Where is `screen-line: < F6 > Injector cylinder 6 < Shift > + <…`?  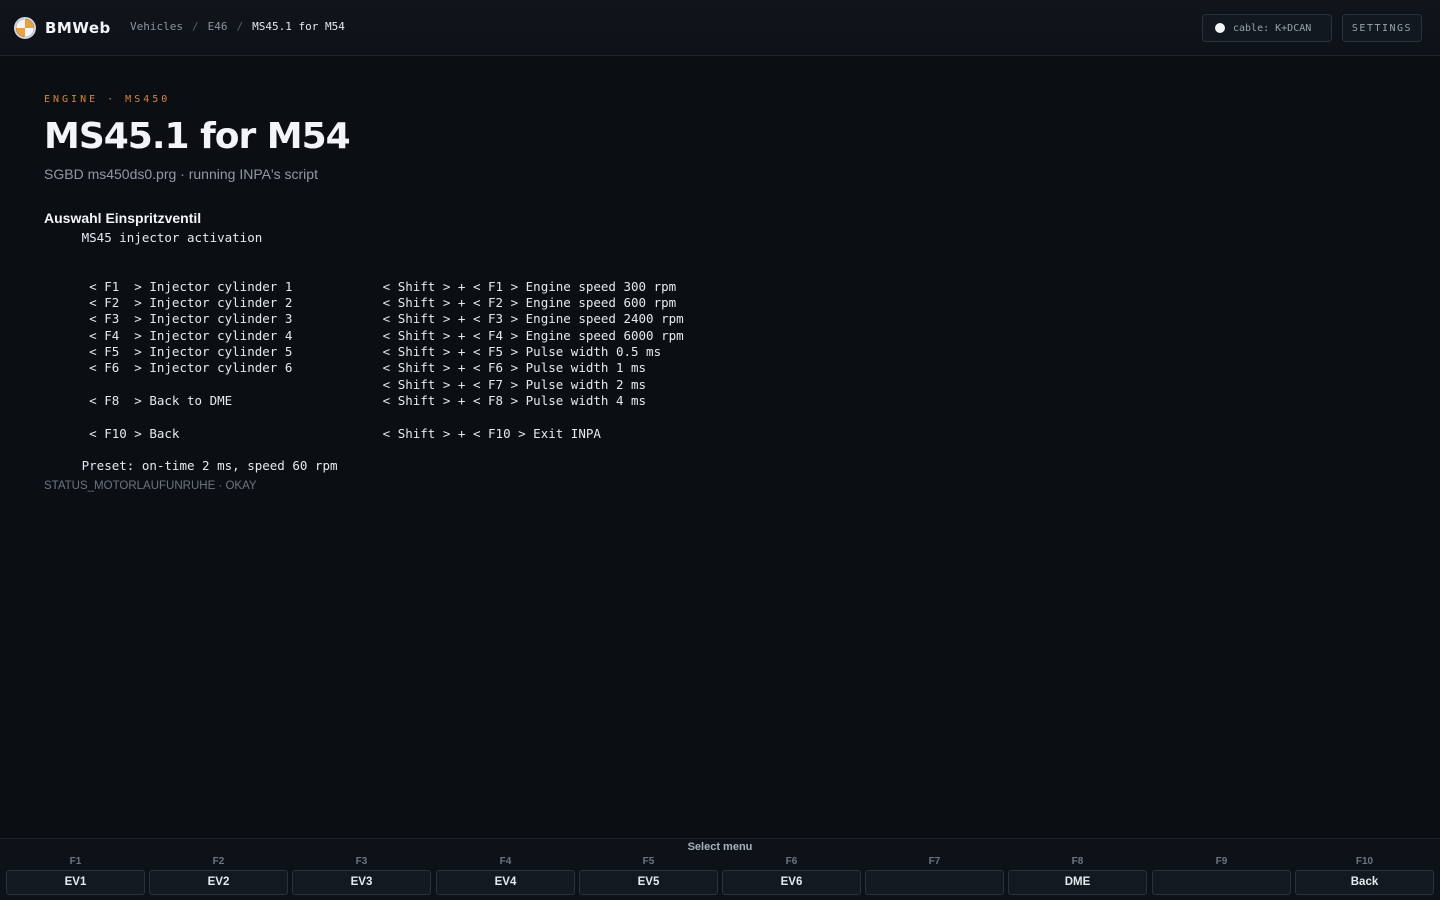 screen-line: < F6 > Injector cylinder 6 < Shift > + <… is located at coordinates (345, 368).